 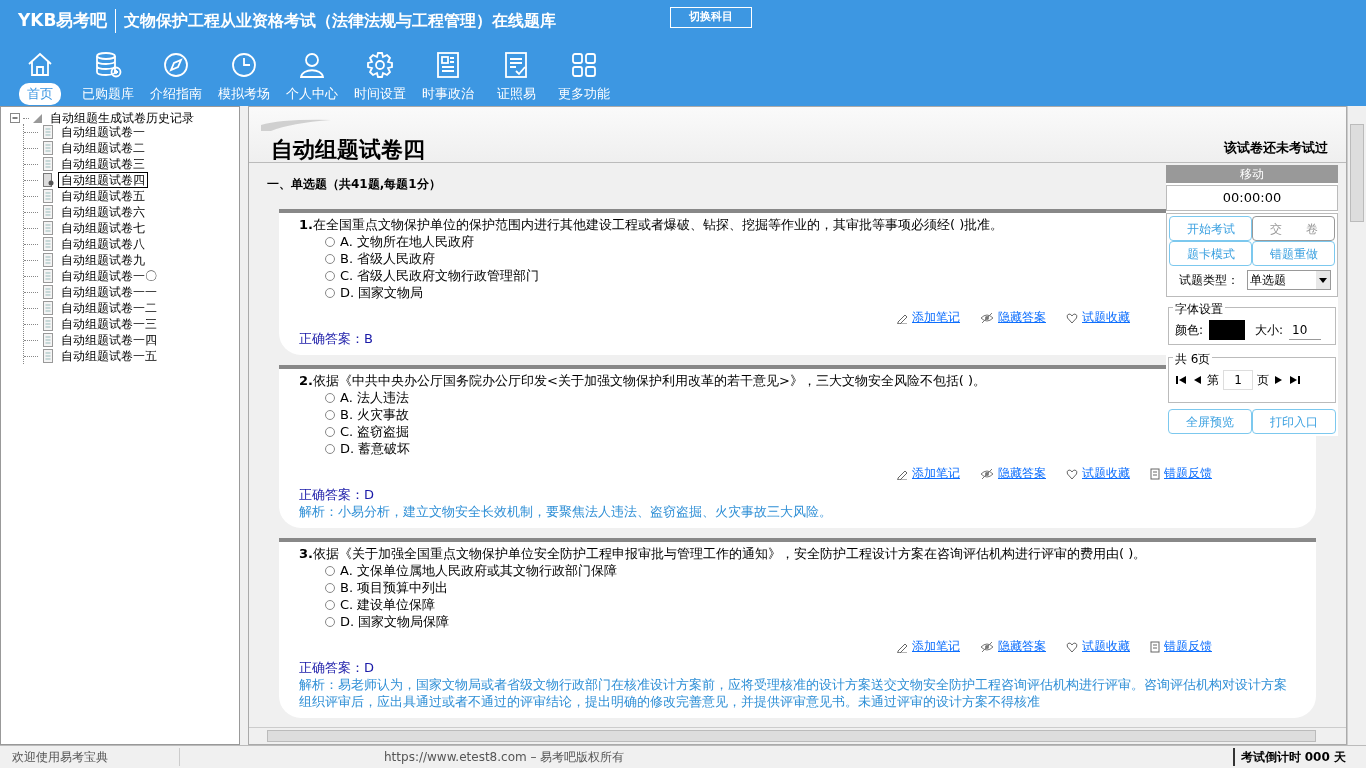 What do you see at coordinates (103, 212) in the screenshot?
I see `tree-item: 自动组题试卷六` at bounding box center [103, 212].